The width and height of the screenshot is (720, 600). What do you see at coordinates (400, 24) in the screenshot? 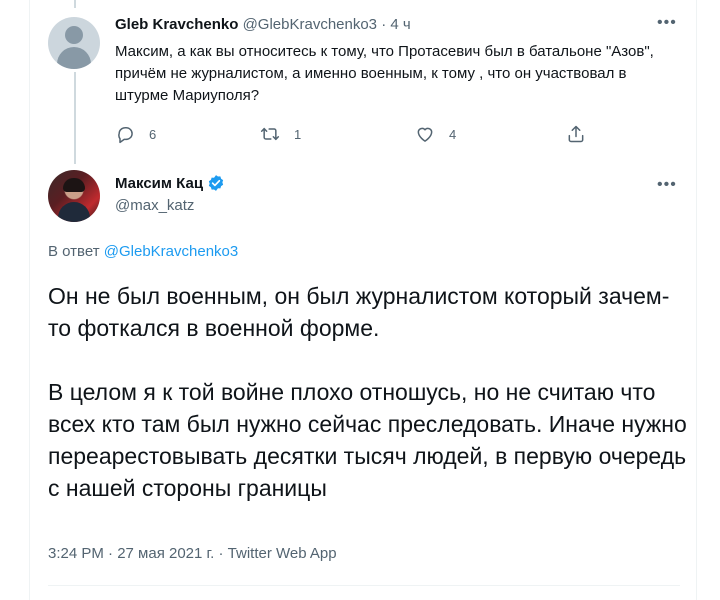
I see `tweet-time: 4 ч` at bounding box center [400, 24].